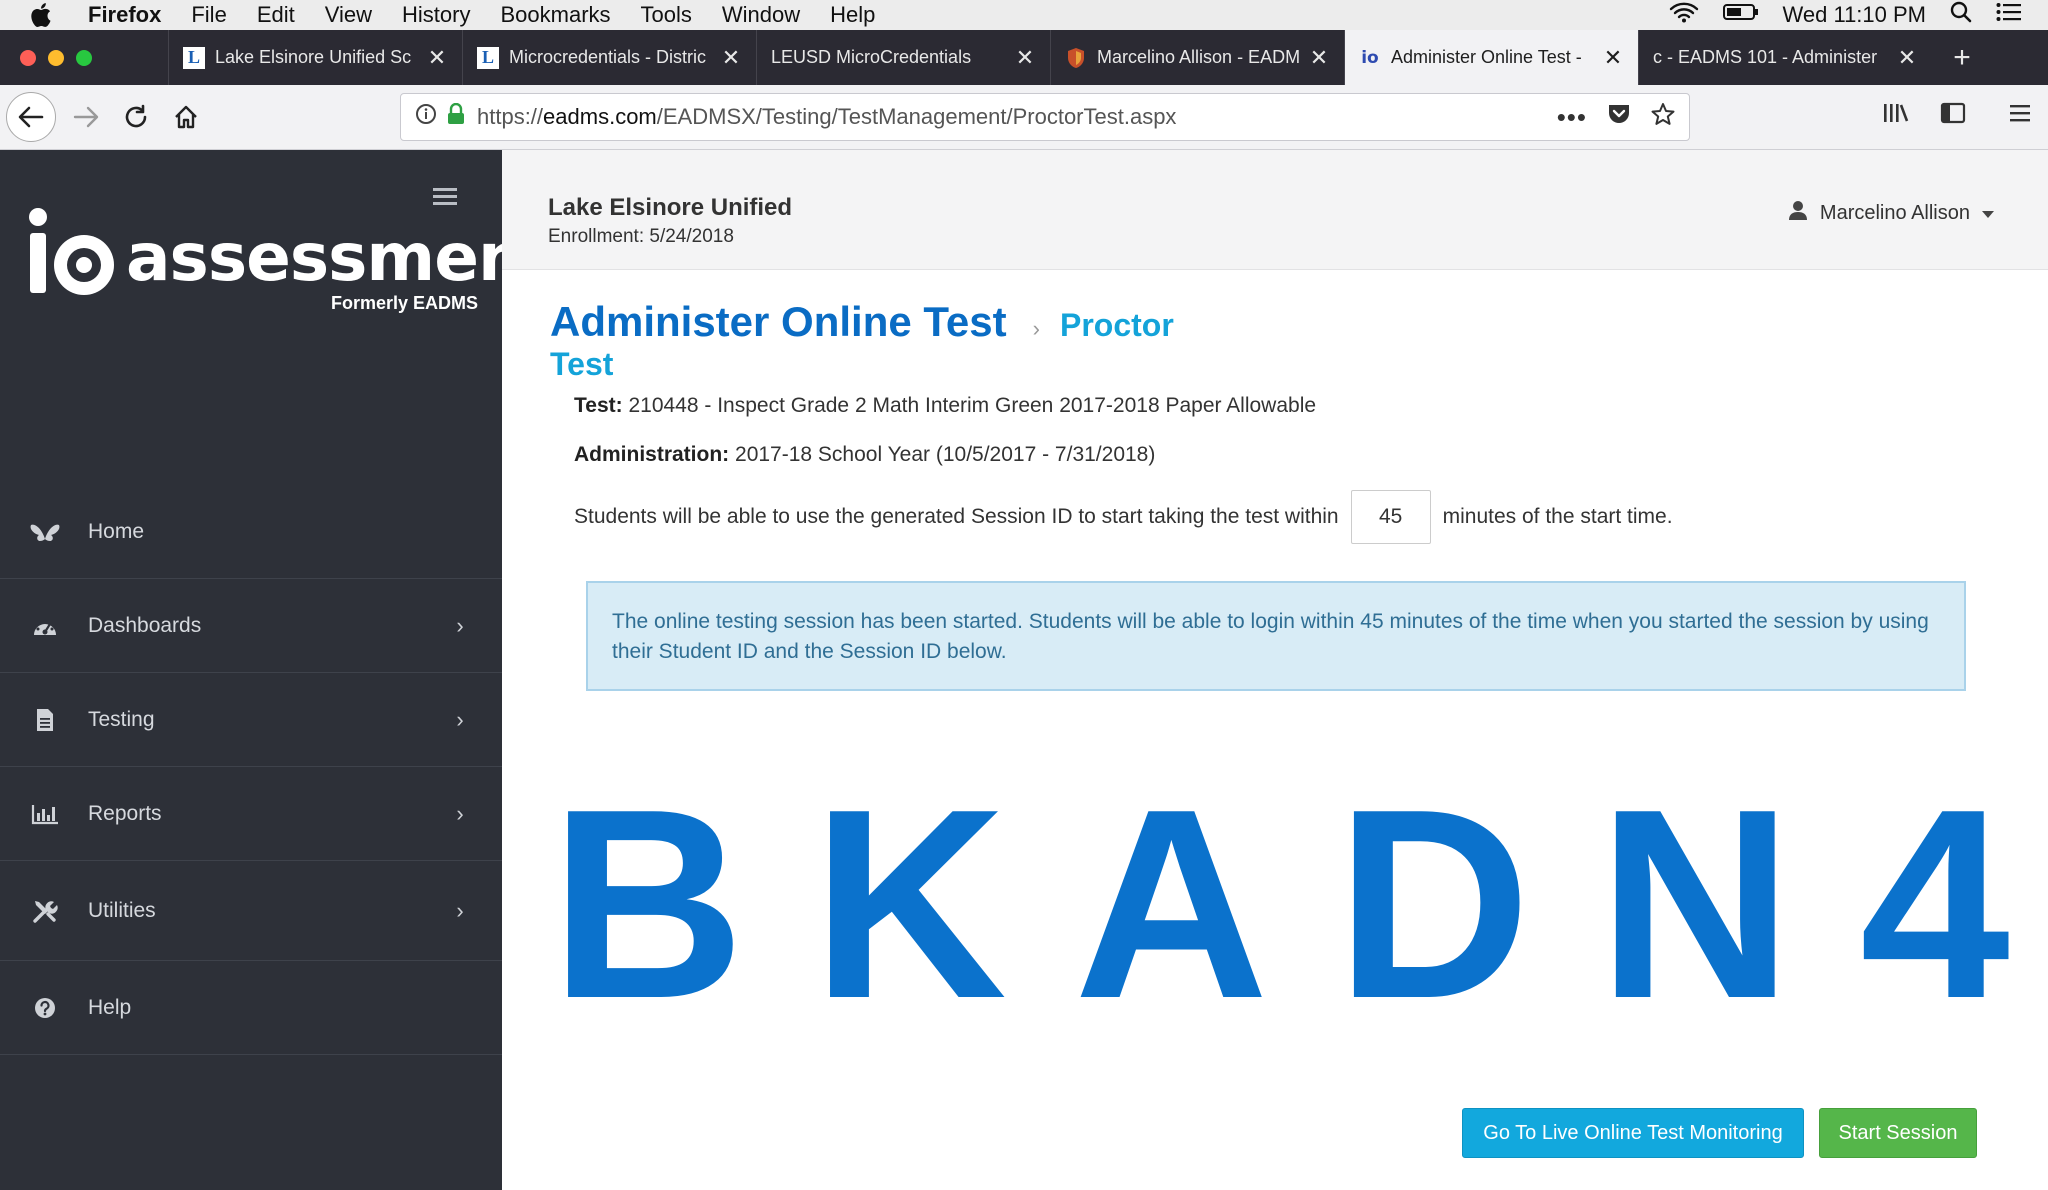  Describe the element at coordinates (2020, 115) in the screenshot. I see `app-menu-icon` at that location.